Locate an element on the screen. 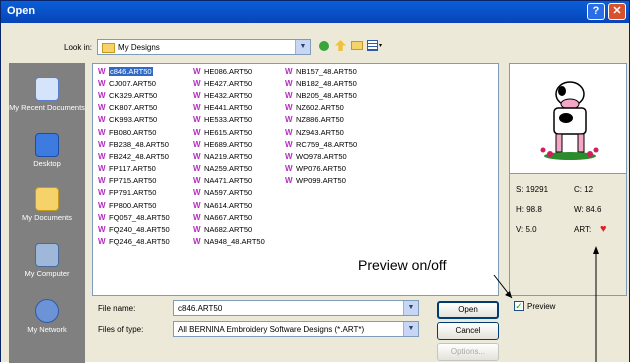 The width and height of the screenshot is (632, 363). annotation-arrows is located at coordinates (546, 304).